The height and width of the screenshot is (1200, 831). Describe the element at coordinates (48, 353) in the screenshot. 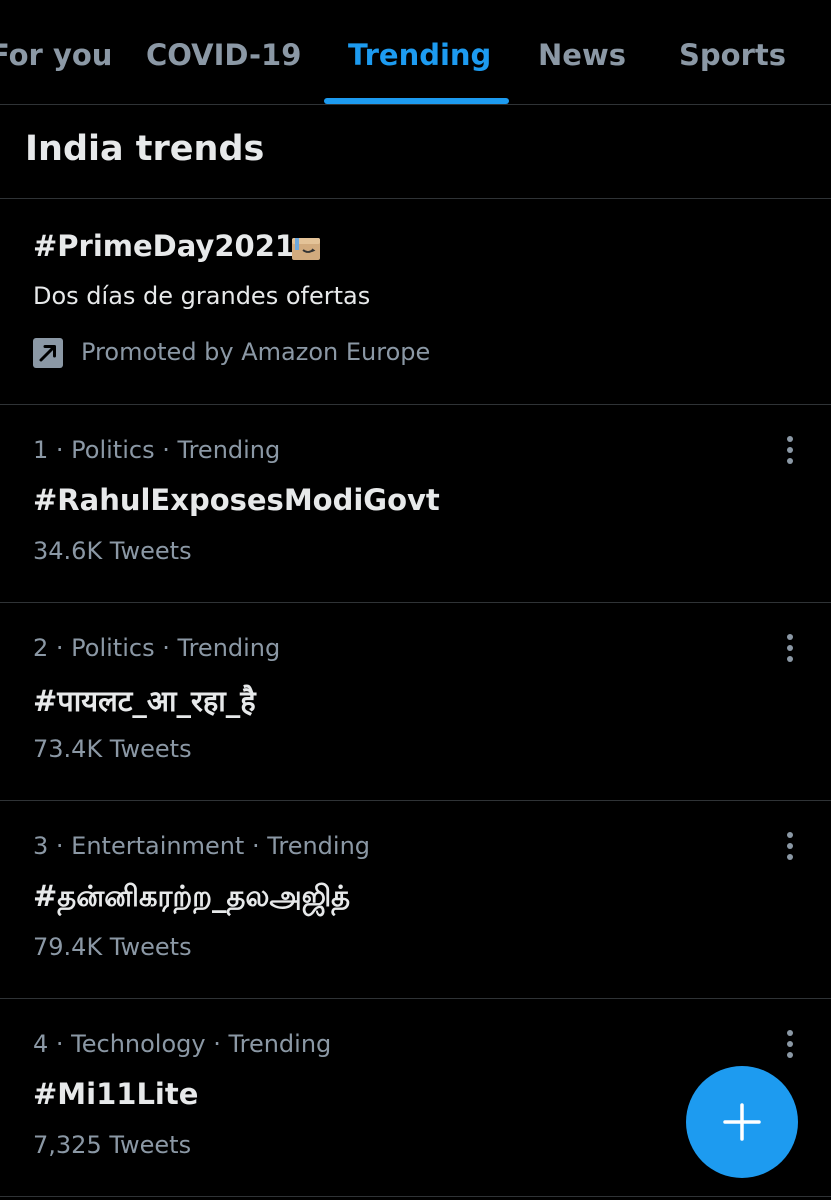

I see `promoted-arrow-icon` at that location.